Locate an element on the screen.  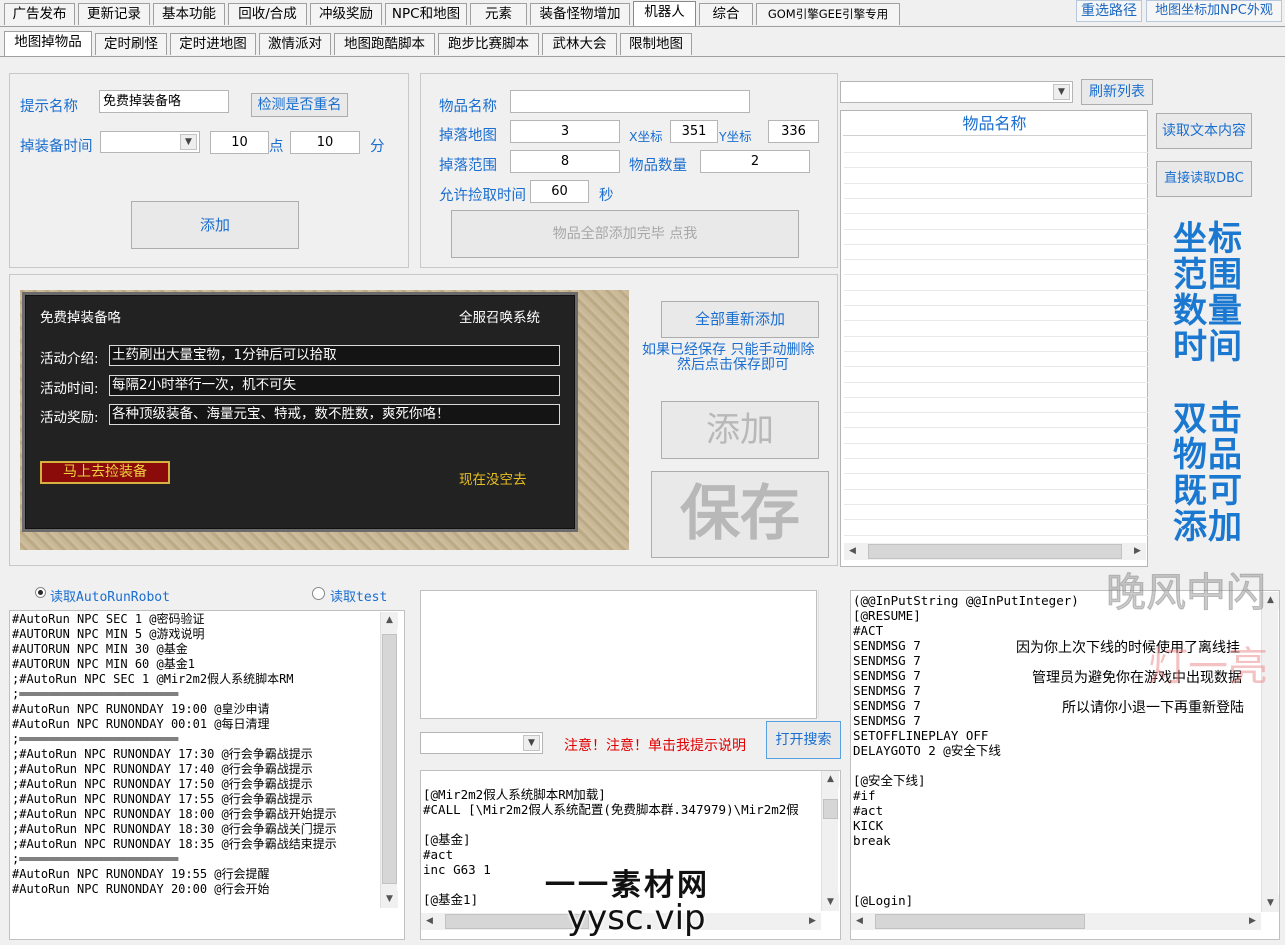
tab-element: 元素 is located at coordinates (498, 14).